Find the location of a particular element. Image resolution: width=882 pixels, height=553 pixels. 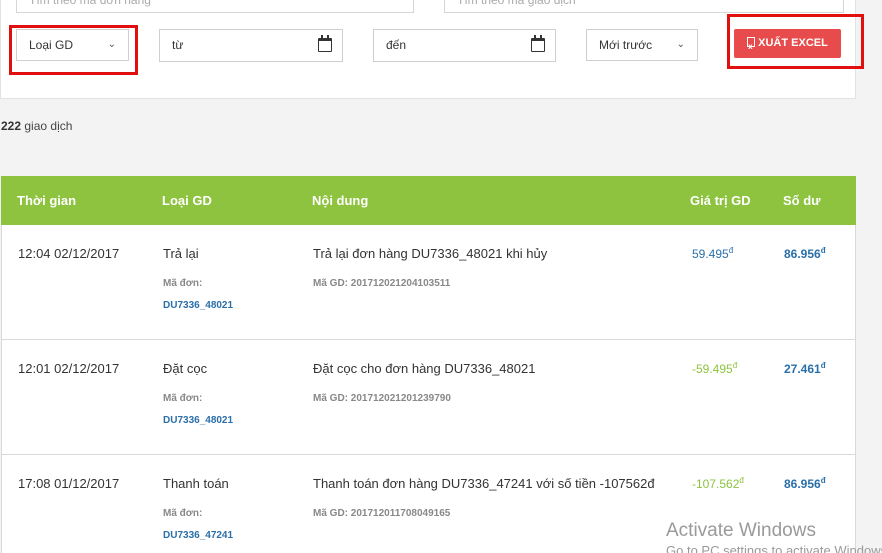

row-time: 17:08 01/12/2017 is located at coordinates (69, 483).